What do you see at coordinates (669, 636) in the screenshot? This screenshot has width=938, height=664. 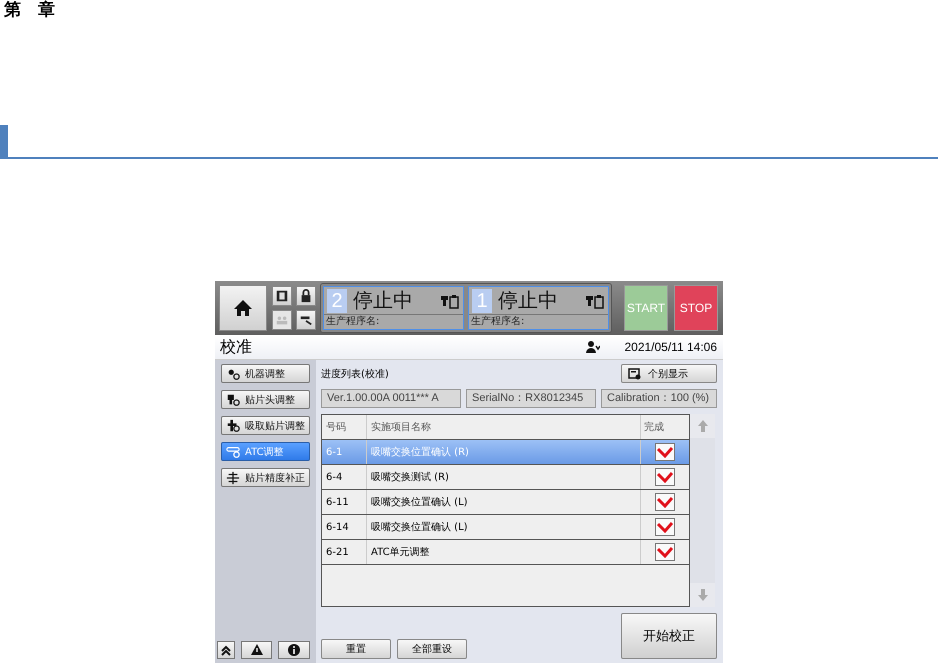 I see `start-calibration-button: 开始校正` at bounding box center [669, 636].